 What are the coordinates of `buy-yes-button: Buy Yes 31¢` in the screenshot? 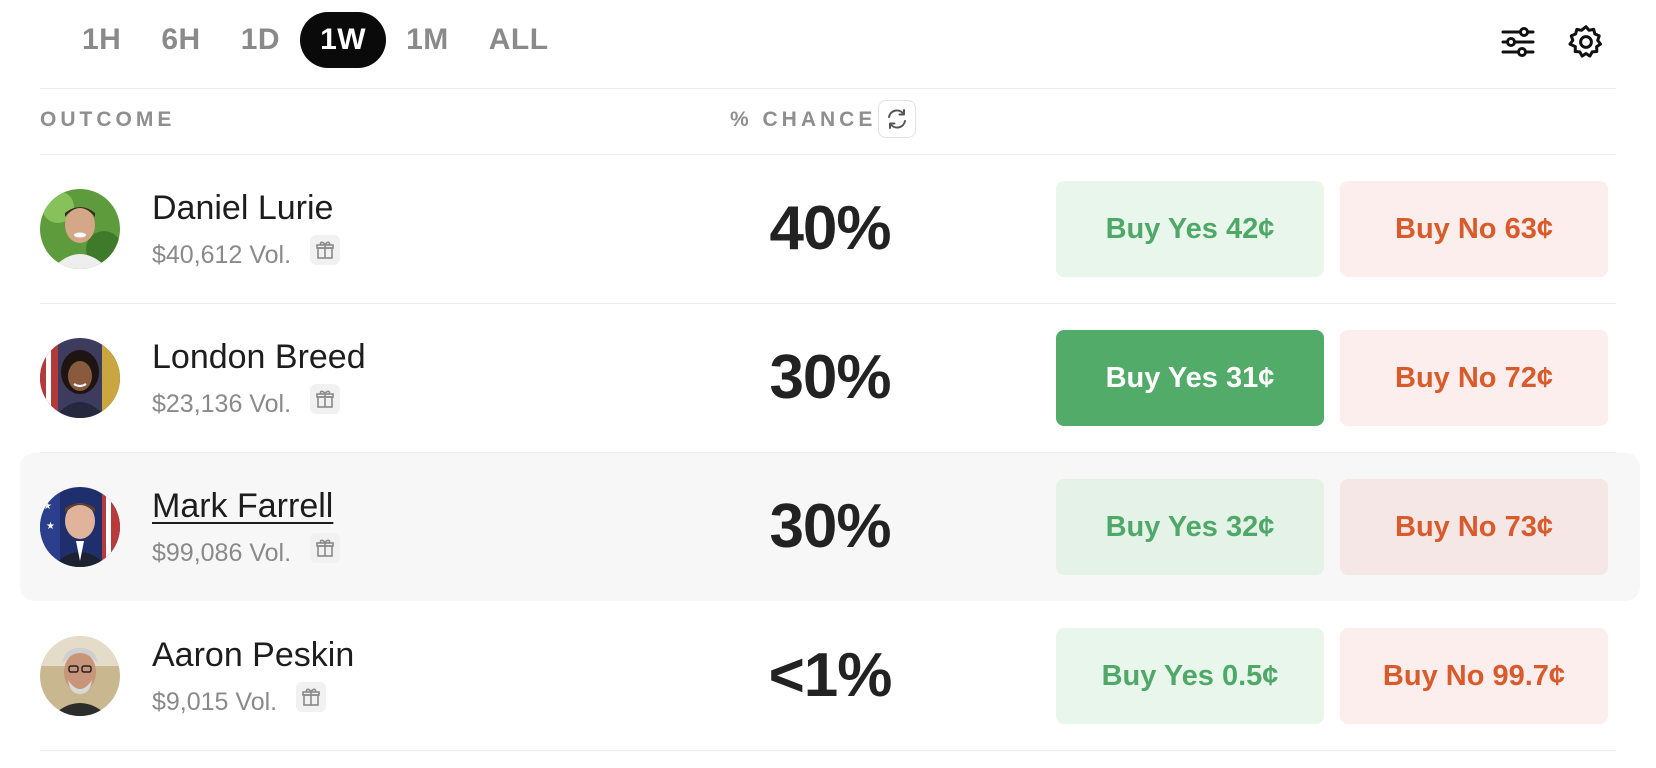 It's located at (1190, 378).